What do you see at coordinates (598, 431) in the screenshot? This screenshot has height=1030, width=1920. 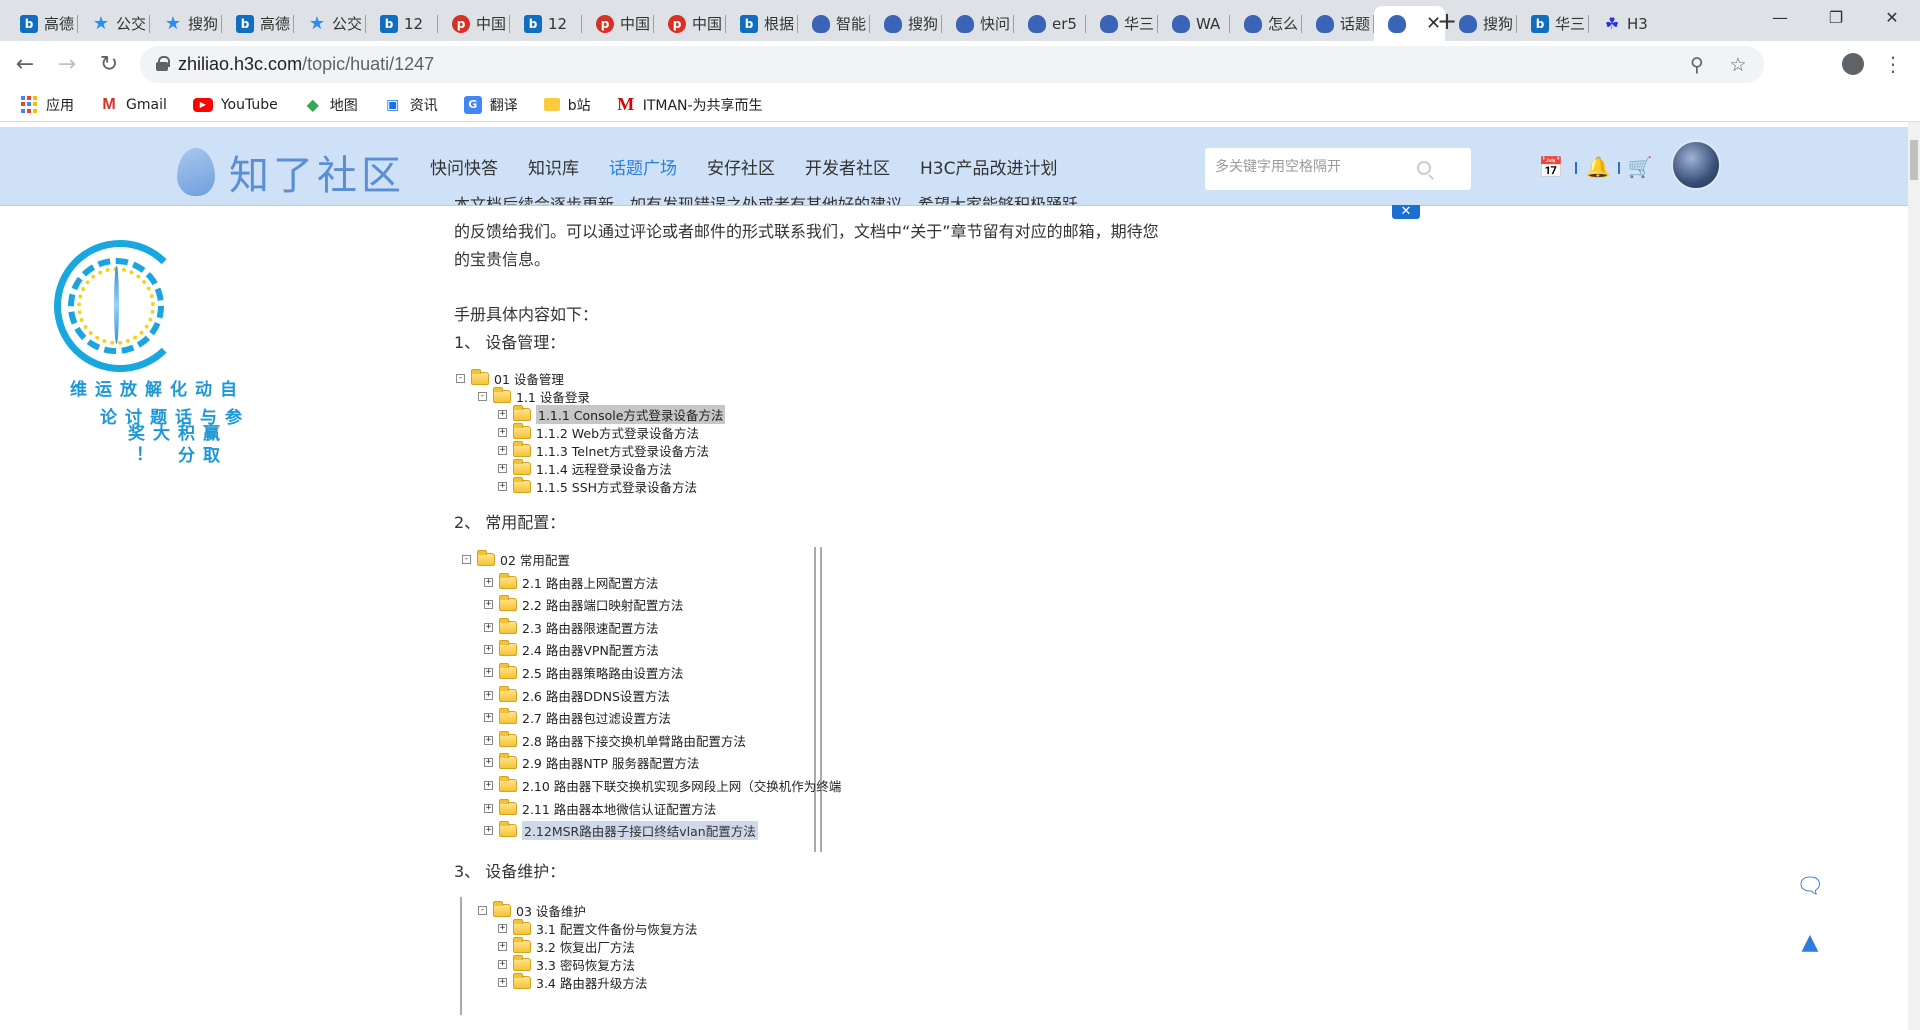 I see `tree-node: +1.1.2 Web方式登录设备方法` at bounding box center [598, 431].